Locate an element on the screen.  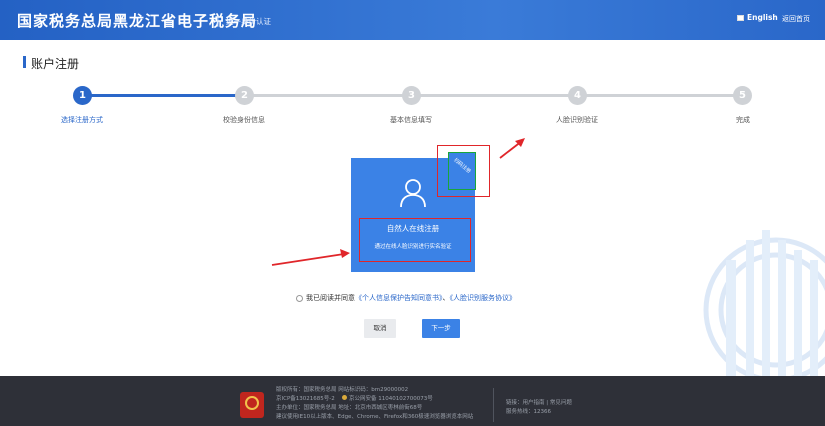
footer-police-record: 京公网安备 11040102700073号 is located at coordinates (387, 398).